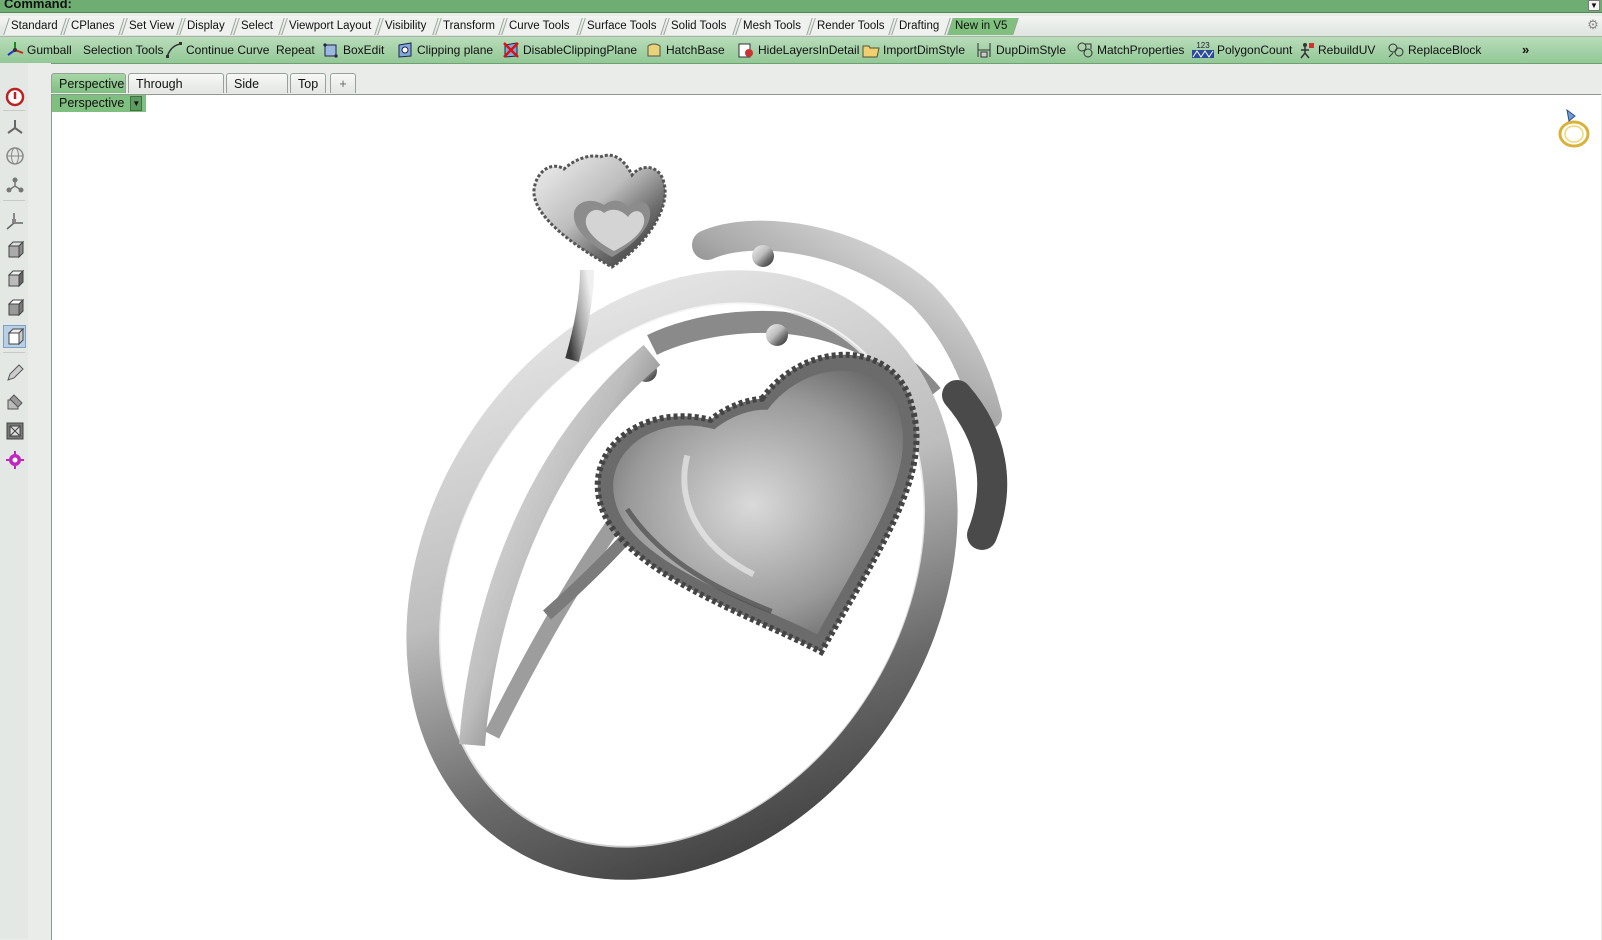 This screenshot has width=1602, height=940. I want to click on hide-layers-in-detail-label: HideLayersInDetail, so click(809, 50).